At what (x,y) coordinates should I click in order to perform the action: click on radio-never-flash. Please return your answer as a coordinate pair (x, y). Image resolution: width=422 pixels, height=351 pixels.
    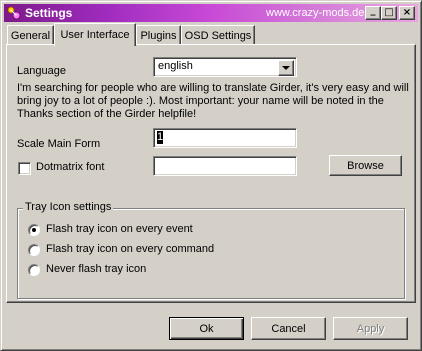
    Looking at the image, I should click on (34, 270).